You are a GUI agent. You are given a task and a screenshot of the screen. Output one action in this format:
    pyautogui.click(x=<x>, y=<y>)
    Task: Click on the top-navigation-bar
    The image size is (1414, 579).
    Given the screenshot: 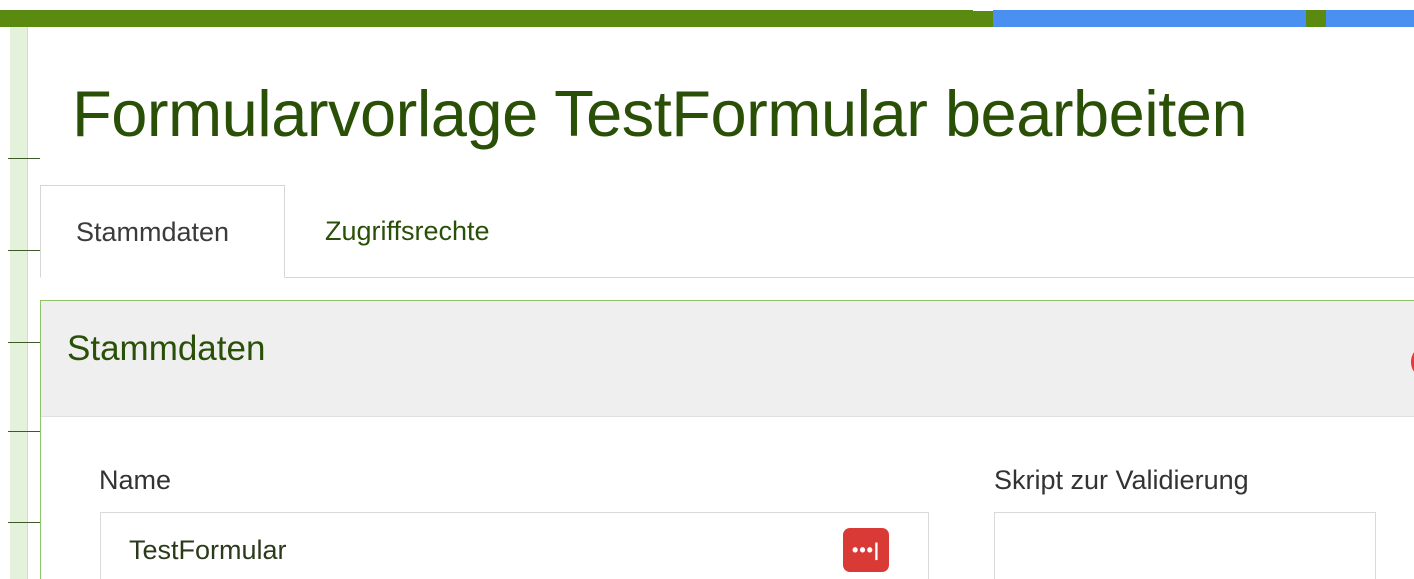 What is the action you would take?
    pyautogui.click(x=707, y=17)
    